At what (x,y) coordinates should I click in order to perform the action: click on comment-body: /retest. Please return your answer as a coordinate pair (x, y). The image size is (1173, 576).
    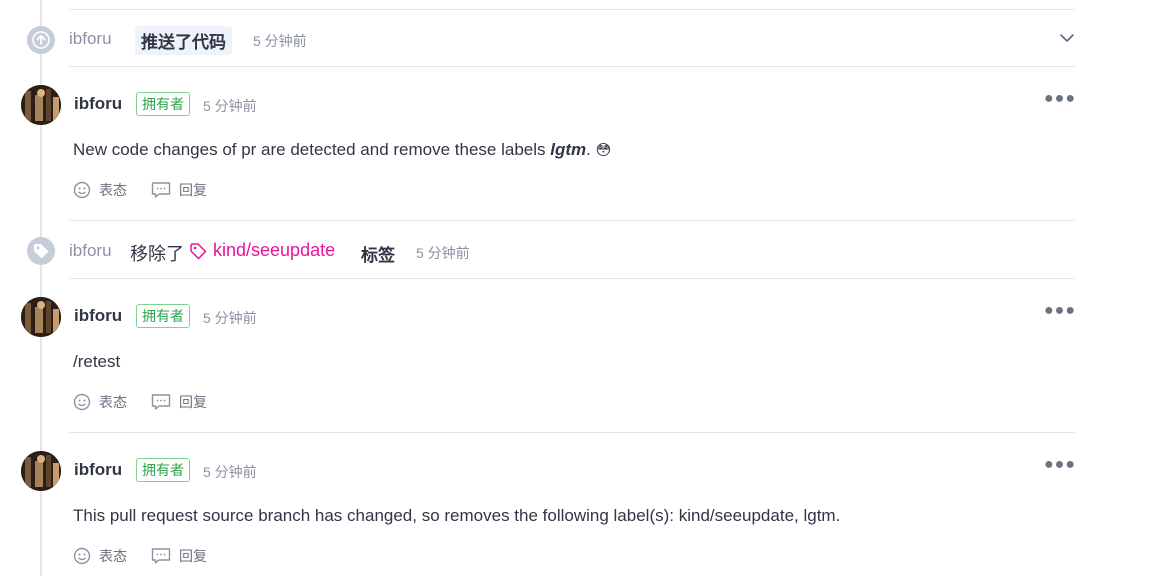
    Looking at the image, I should click on (97, 361).